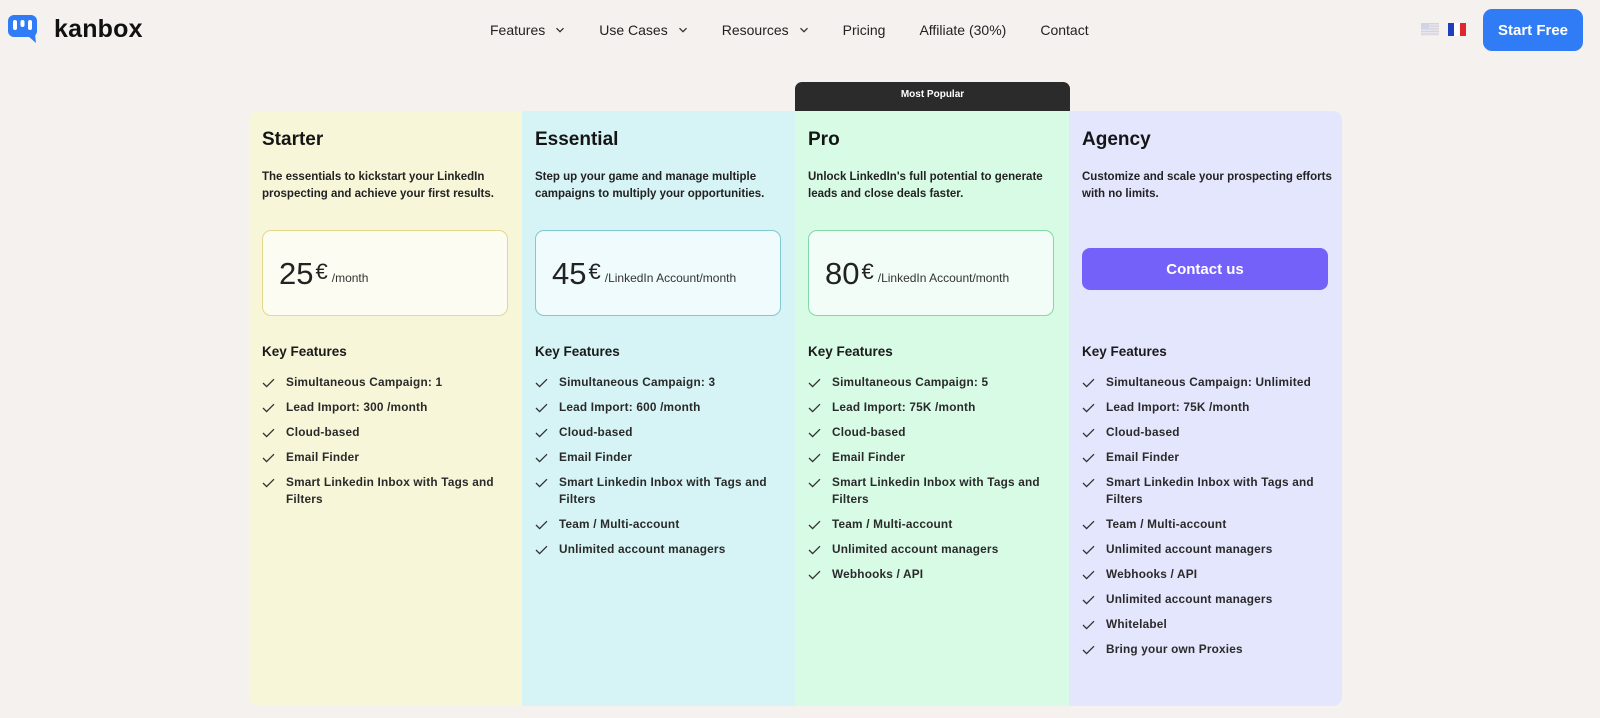  What do you see at coordinates (658, 273) in the screenshot?
I see `price-box: 45 € /LinkedIn Account/month` at bounding box center [658, 273].